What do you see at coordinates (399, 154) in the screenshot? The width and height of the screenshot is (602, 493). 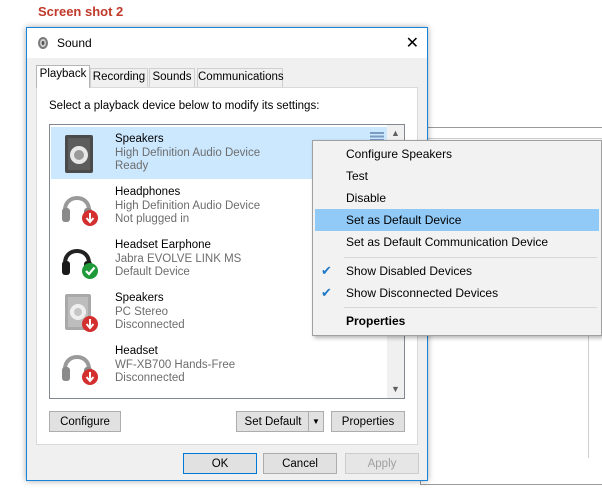 I see `menu-item-label: Configure Speakers` at bounding box center [399, 154].